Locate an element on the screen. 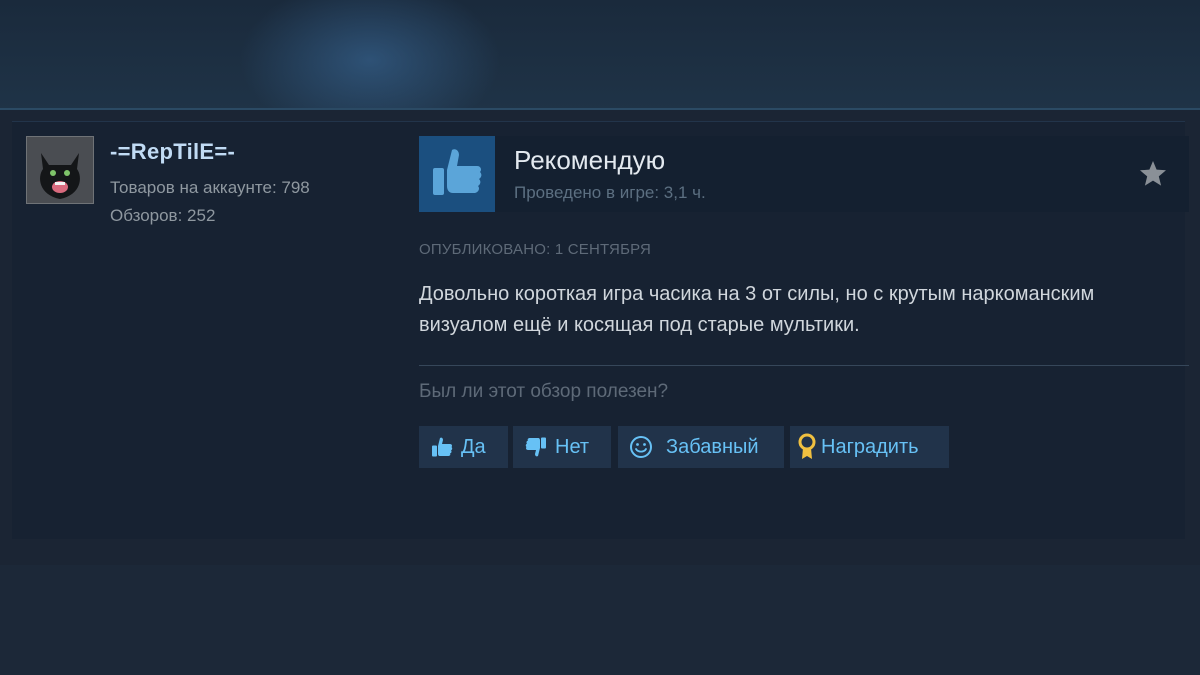 This screenshot has width=1200, height=675. vote-yes-label: Да is located at coordinates (473, 446).